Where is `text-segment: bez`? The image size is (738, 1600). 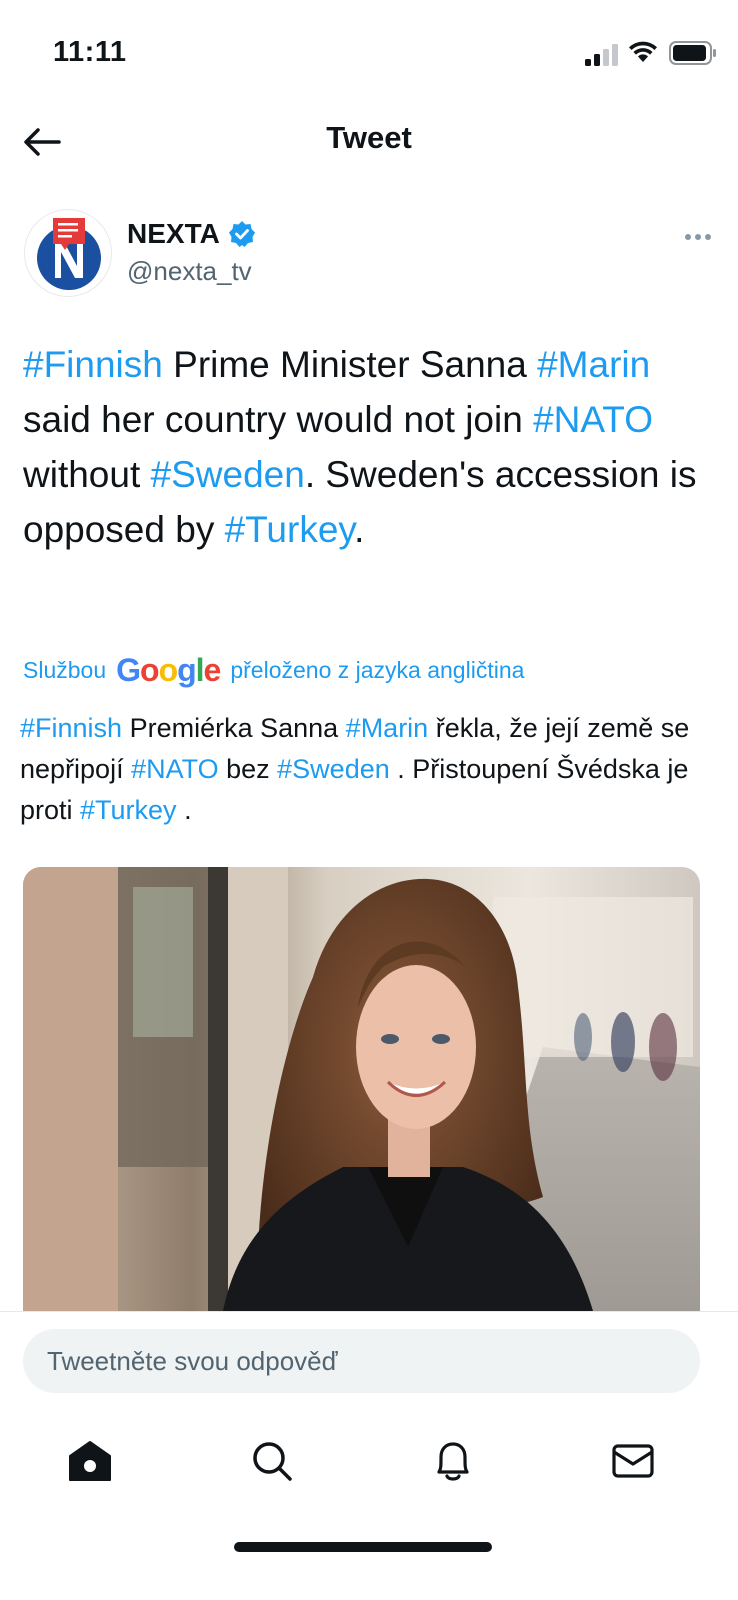 text-segment: bez is located at coordinates (248, 769).